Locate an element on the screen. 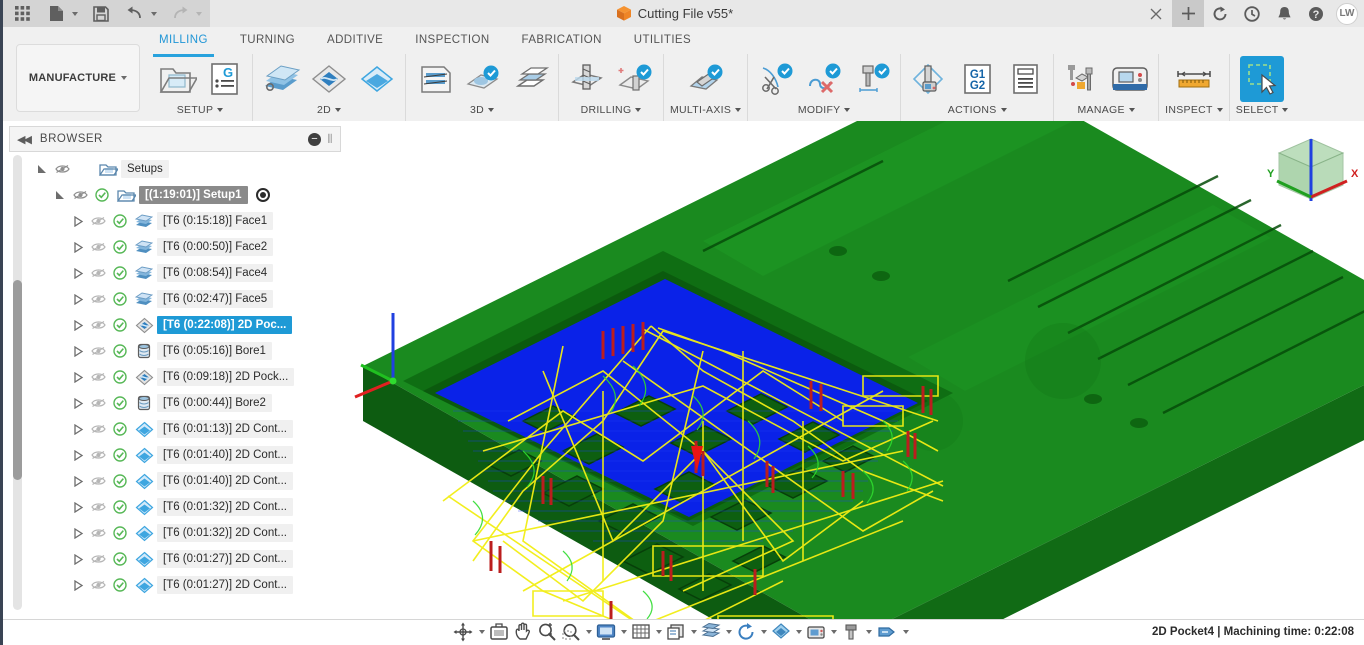 This screenshot has width=1364, height=645. look-at-icon is located at coordinates (499, 632).